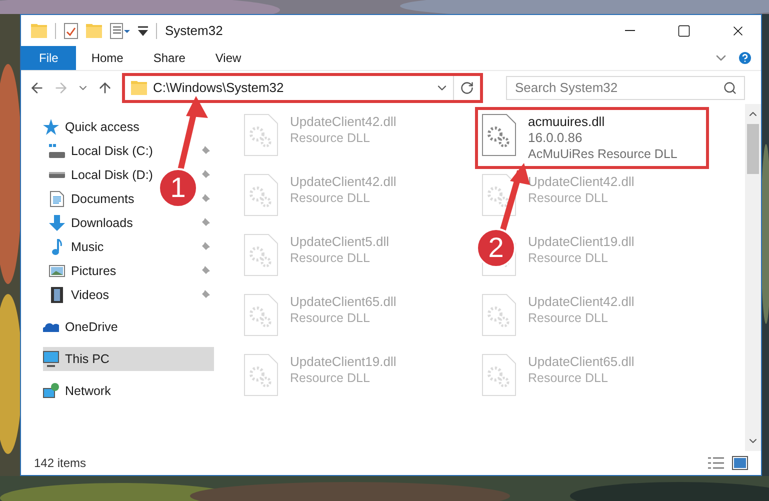 This screenshot has width=769, height=501. I want to click on scroll-thumb, so click(753, 149).